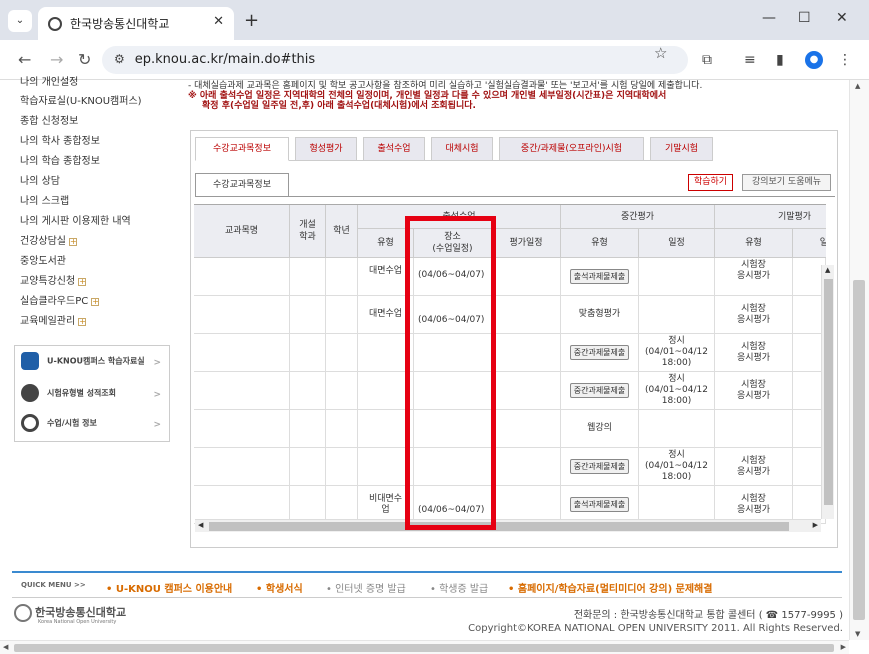 This screenshot has height=654, width=869. What do you see at coordinates (450, 373) in the screenshot?
I see `highlight-box` at bounding box center [450, 373].